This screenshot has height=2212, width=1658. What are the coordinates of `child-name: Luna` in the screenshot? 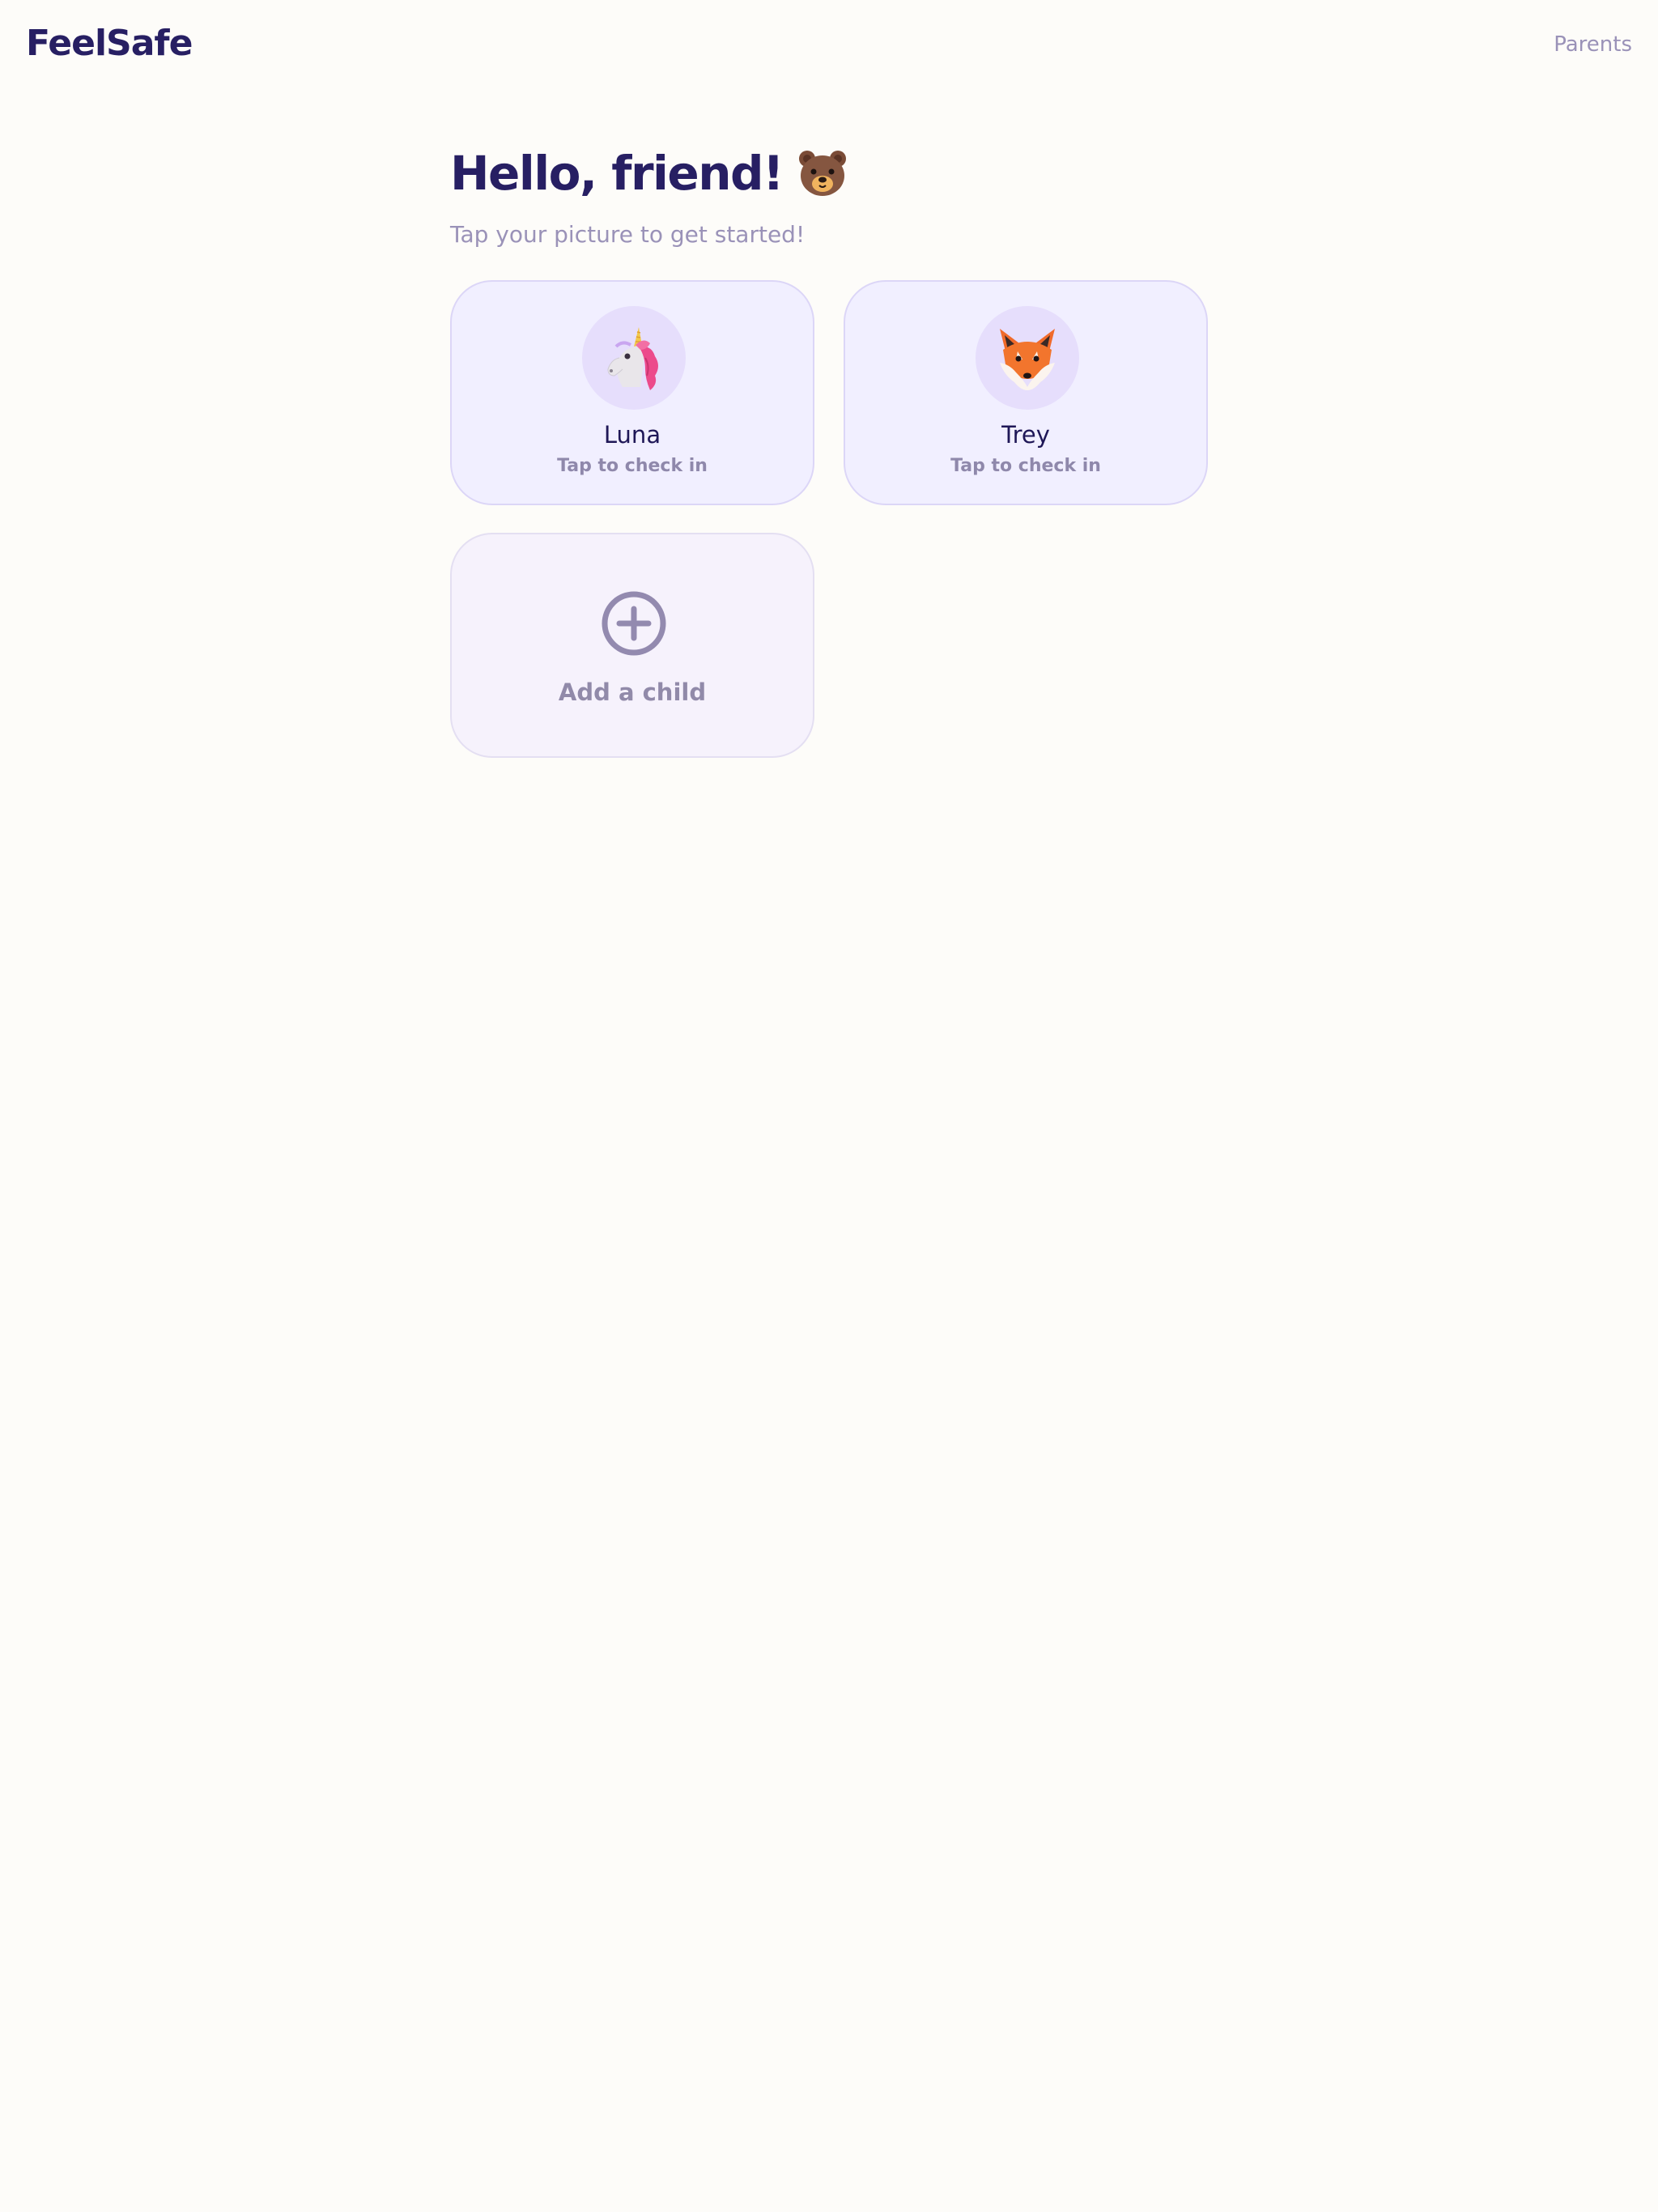 It's located at (632, 435).